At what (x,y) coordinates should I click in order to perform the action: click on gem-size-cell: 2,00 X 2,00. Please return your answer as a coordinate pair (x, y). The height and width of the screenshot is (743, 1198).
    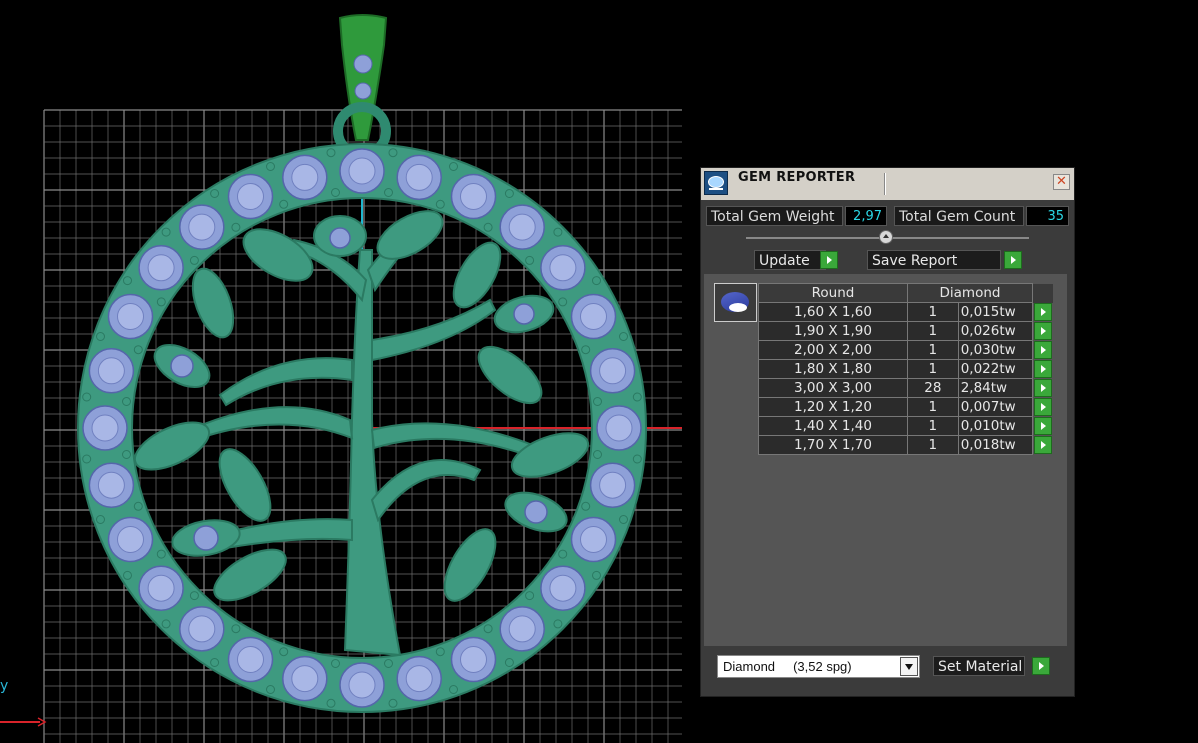
    Looking at the image, I should click on (833, 350).